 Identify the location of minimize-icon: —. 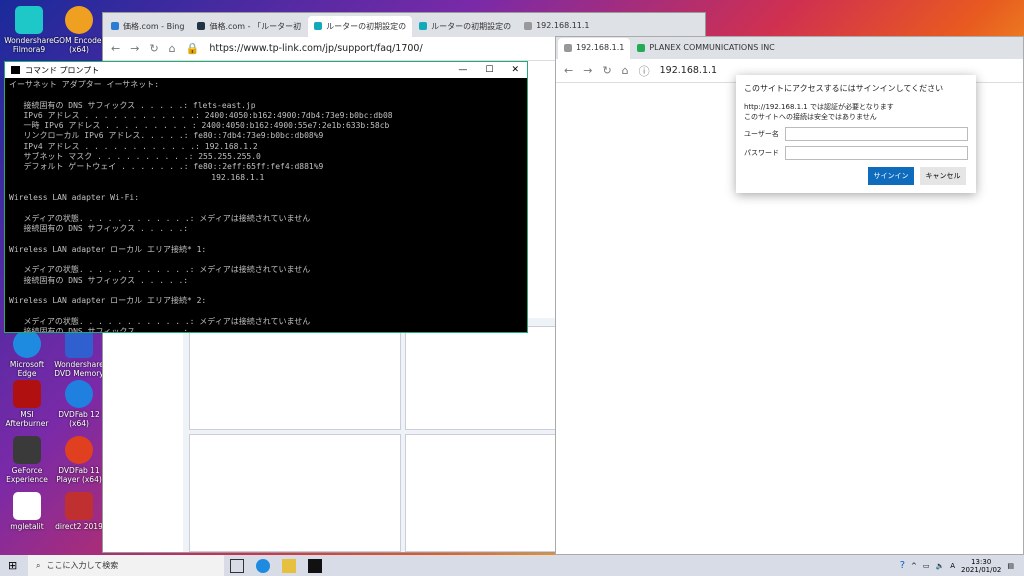
(462, 70).